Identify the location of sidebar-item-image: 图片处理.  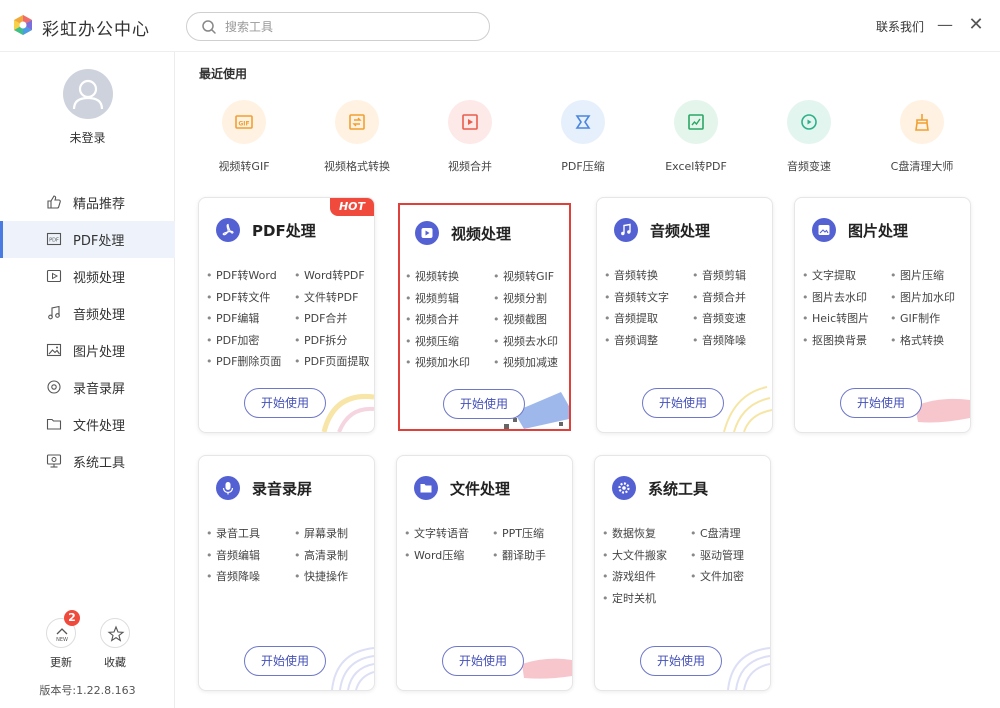
(87, 350).